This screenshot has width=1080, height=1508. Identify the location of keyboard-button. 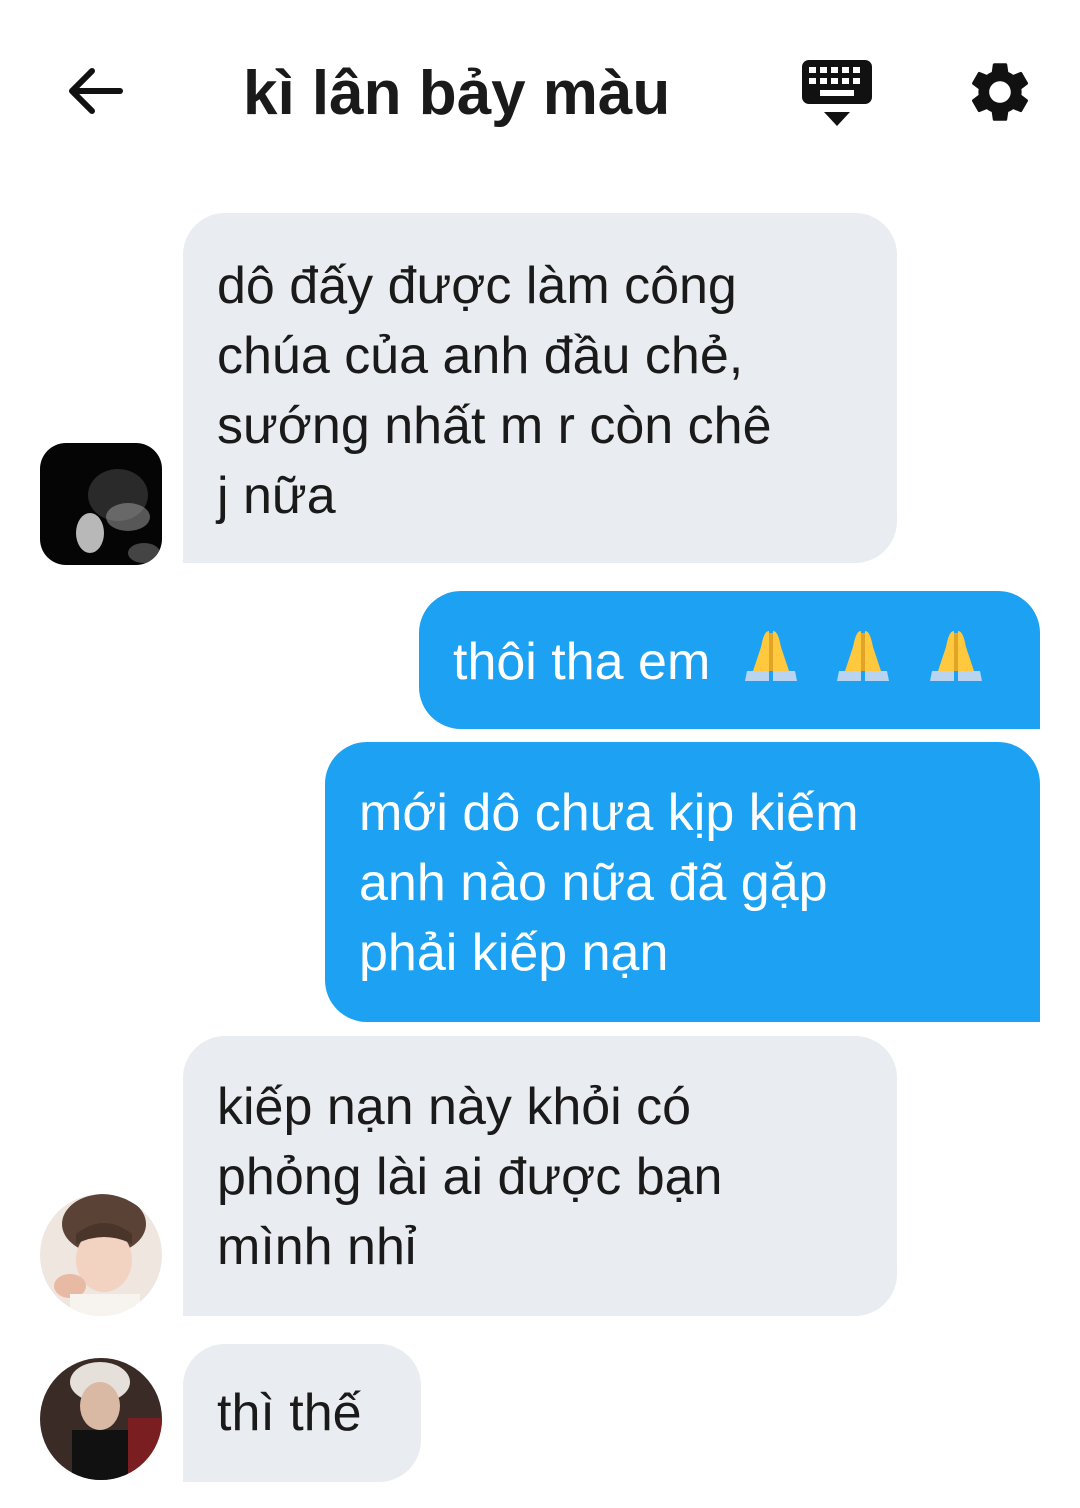
(837, 94).